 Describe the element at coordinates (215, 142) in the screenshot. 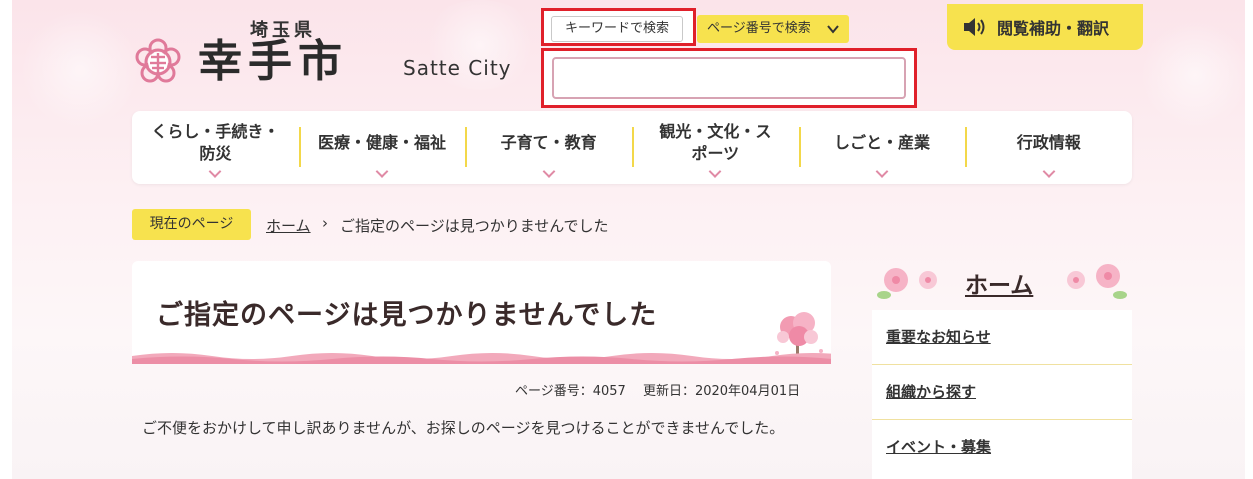

I see `nav-item-label: くらし・手続き・防災` at that location.